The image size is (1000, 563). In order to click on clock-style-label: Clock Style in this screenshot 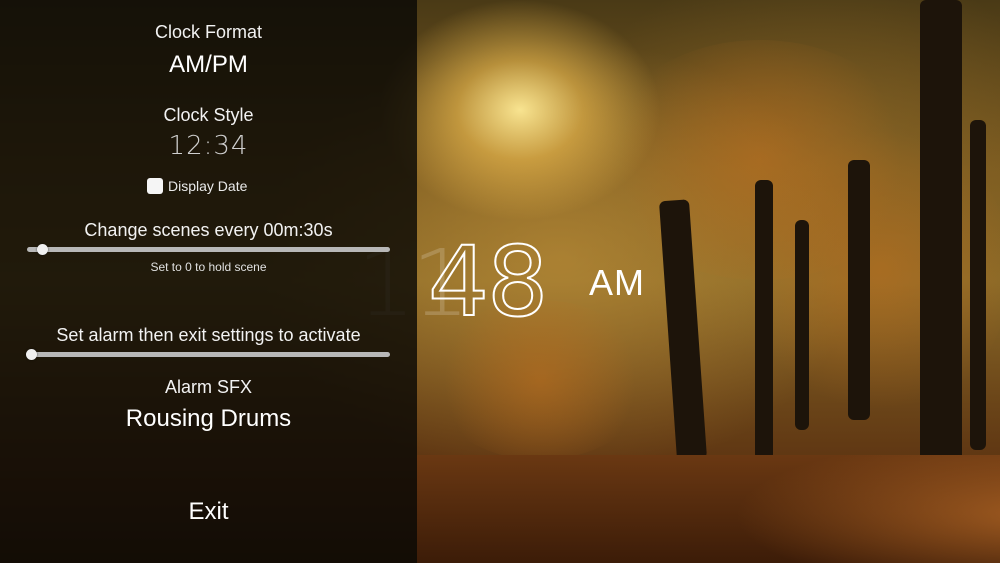, I will do `click(208, 115)`.